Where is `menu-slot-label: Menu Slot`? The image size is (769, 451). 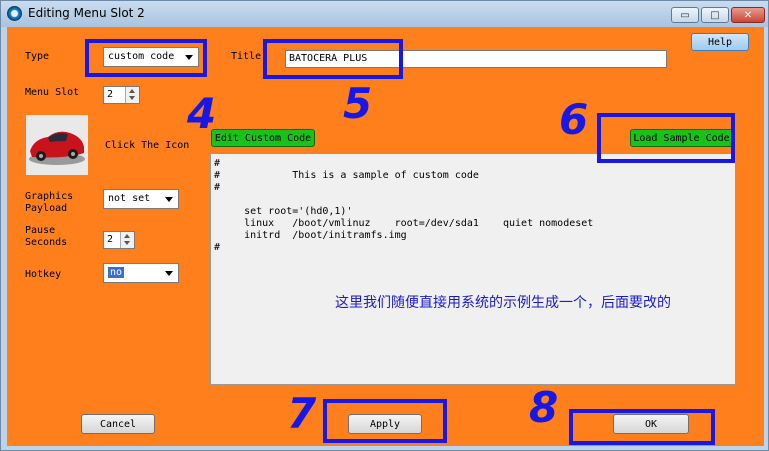
menu-slot-label: Menu Slot is located at coordinates (52, 92).